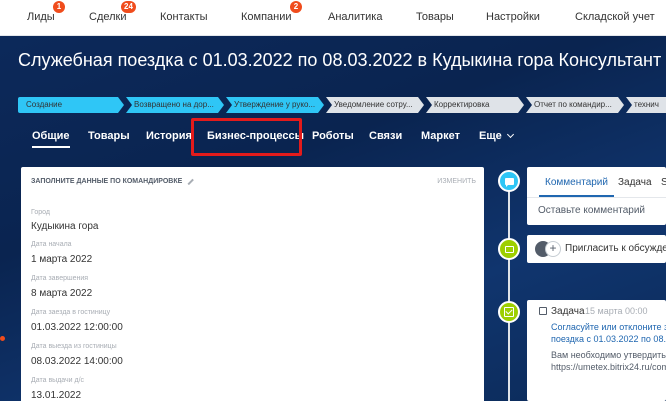  What do you see at coordinates (385, 136) in the screenshot?
I see `tab-links: Связи` at bounding box center [385, 136].